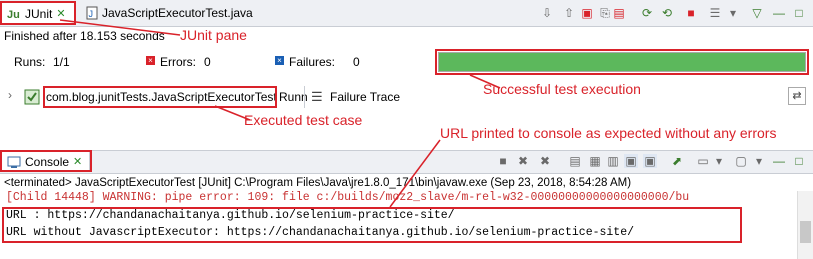 The width and height of the screenshot is (813, 259). I want to click on annotation-junit-pane: JUnit pane, so click(213, 35).